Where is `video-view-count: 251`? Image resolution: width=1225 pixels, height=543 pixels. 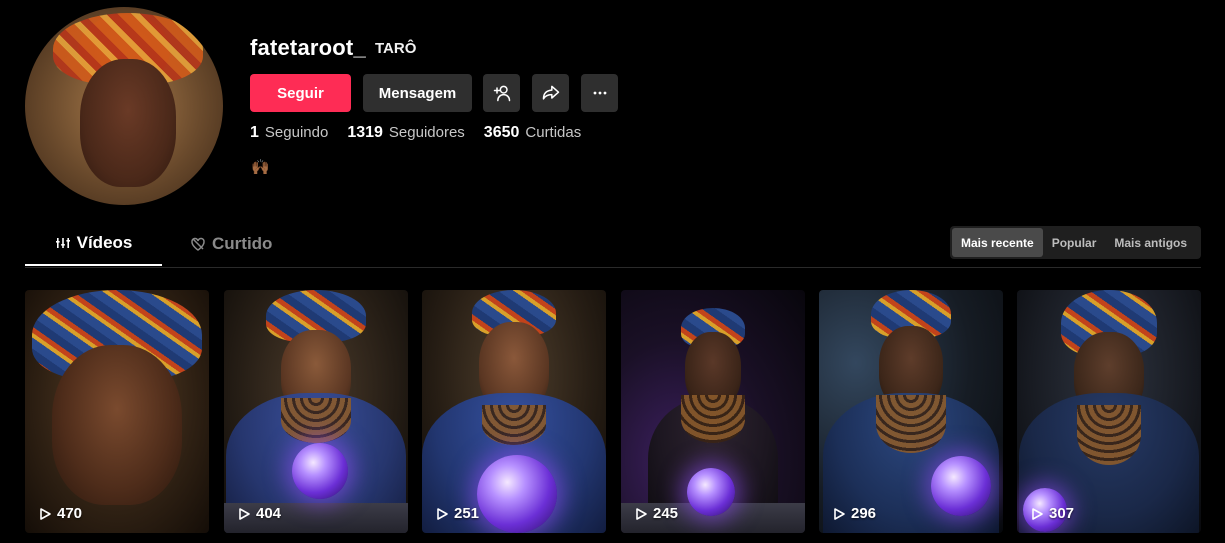
video-view-count: 251 is located at coordinates (457, 513).